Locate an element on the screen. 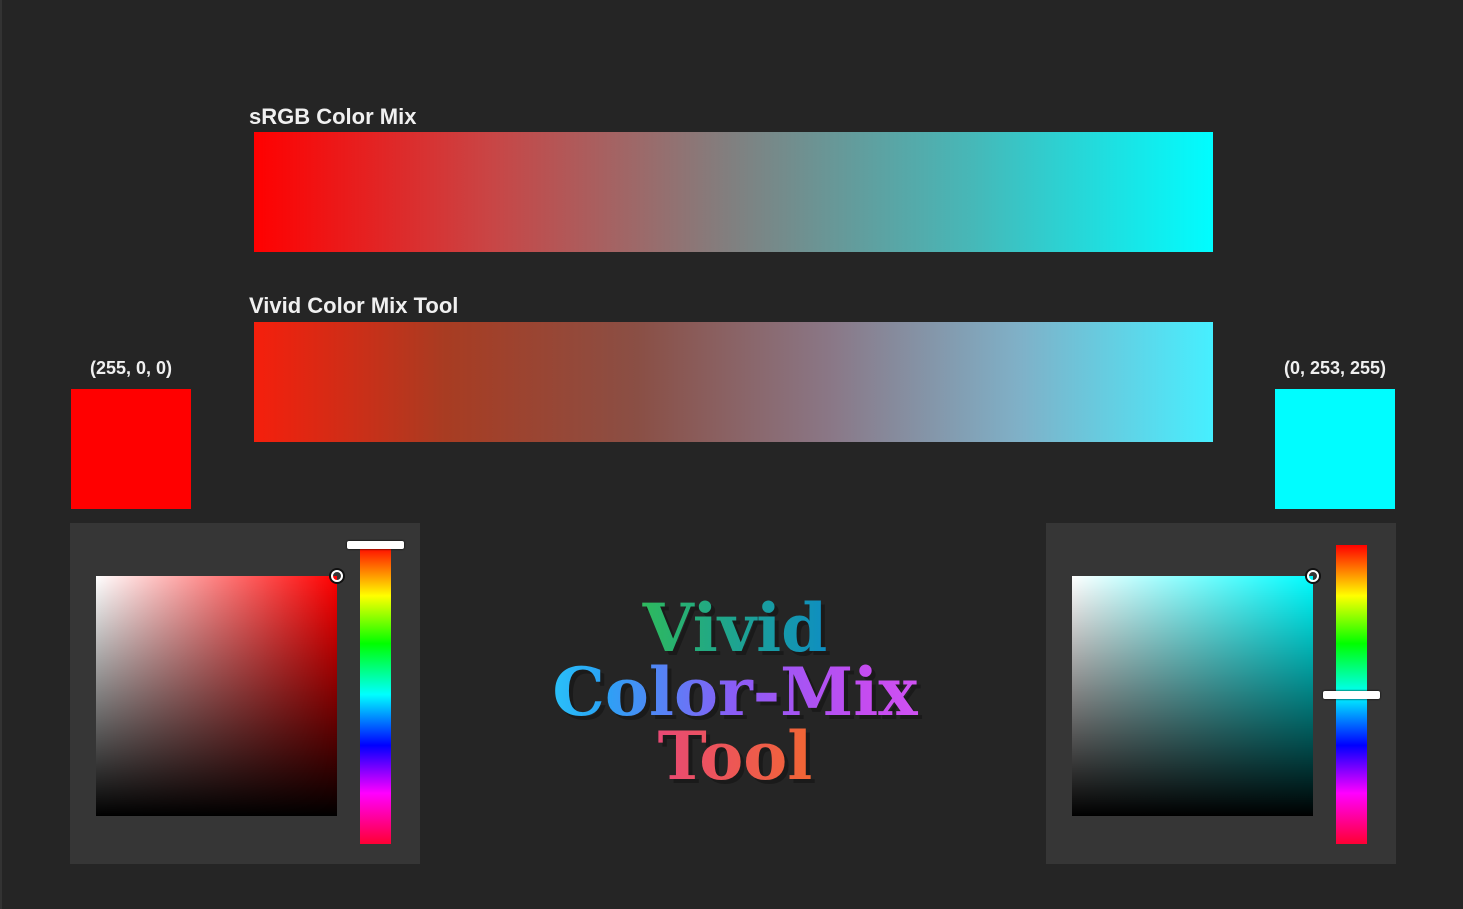  left-hue-handle is located at coordinates (375, 545).